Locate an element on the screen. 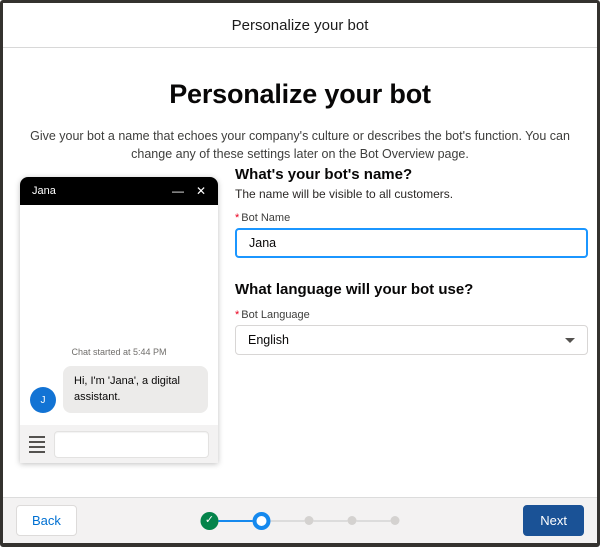 Image resolution: width=600 pixels, height=547 pixels. bot-name-label-text: Bot Name is located at coordinates (266, 218).